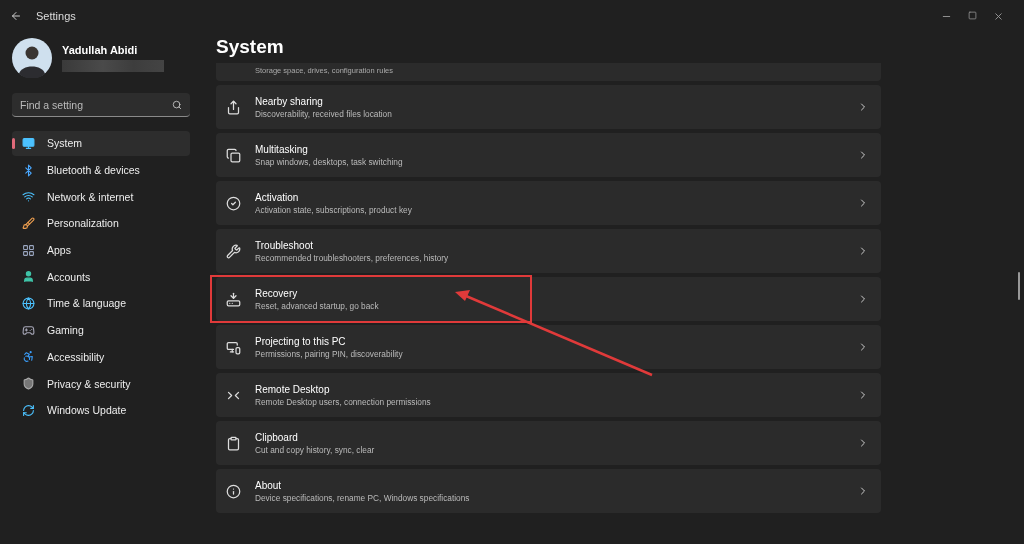 This screenshot has width=1024, height=544. Describe the element at coordinates (548, 491) in the screenshot. I see `settings-card: About Device specifications, rename PC, Windows specifications` at that location.